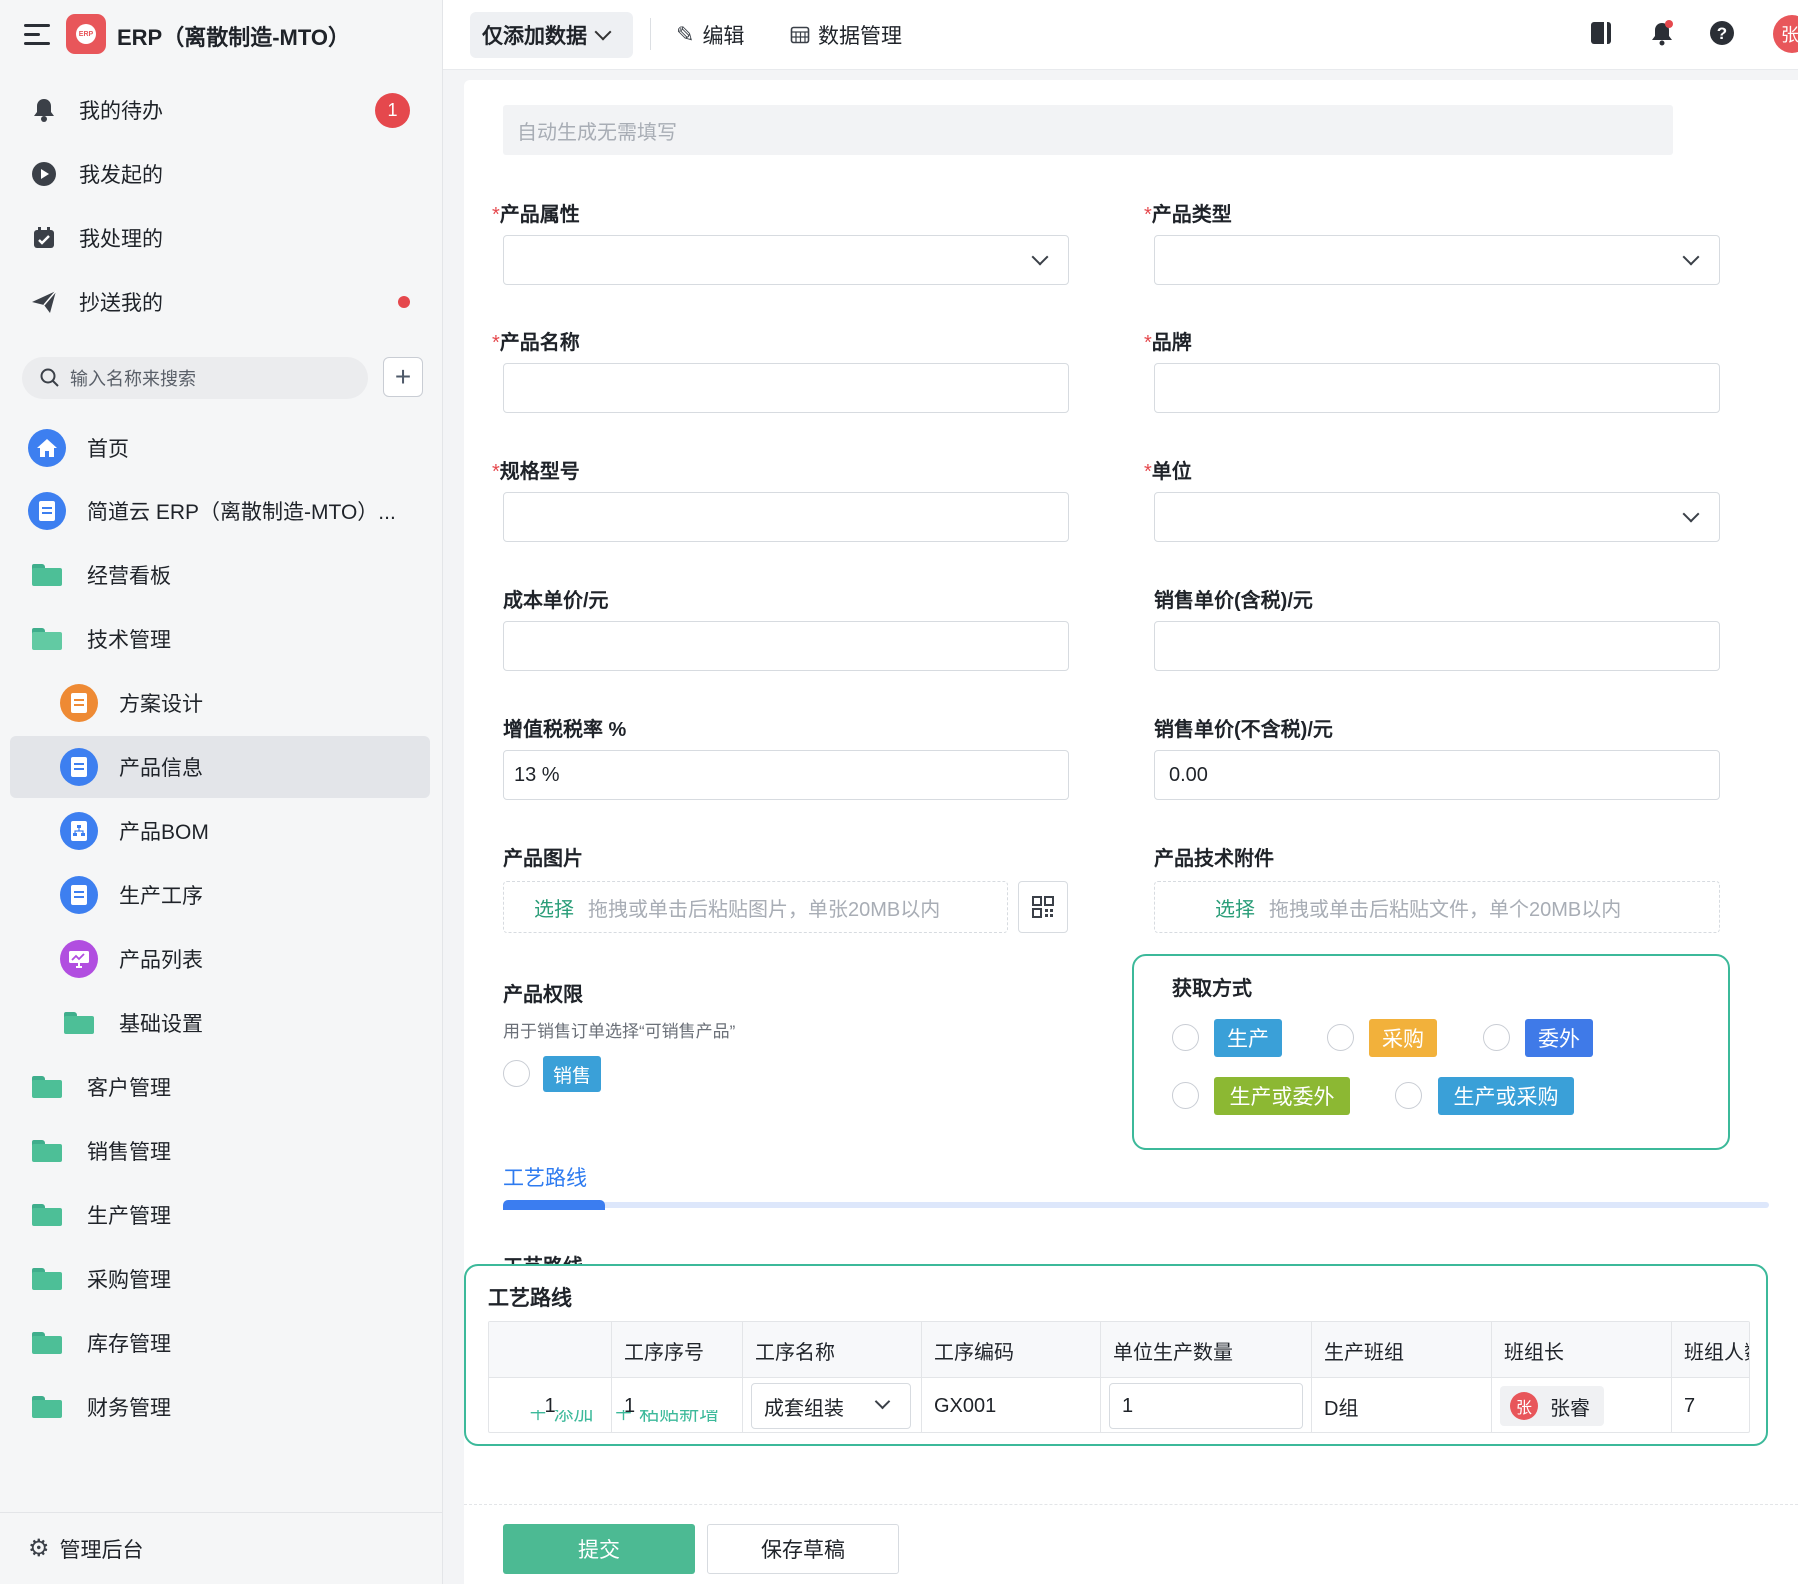 This screenshot has height=1584, width=1798. I want to click on brand-label: *品牌, so click(1168, 343).